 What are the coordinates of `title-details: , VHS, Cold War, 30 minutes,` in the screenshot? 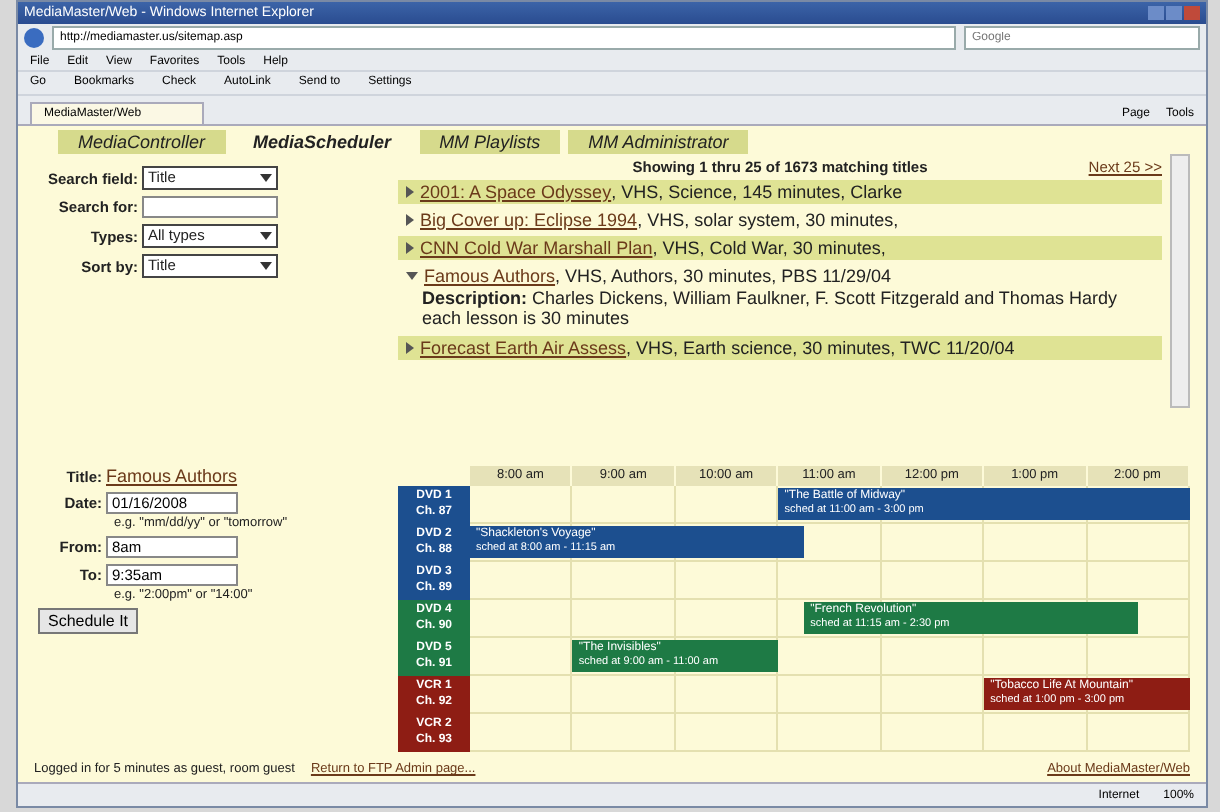 It's located at (769, 248).